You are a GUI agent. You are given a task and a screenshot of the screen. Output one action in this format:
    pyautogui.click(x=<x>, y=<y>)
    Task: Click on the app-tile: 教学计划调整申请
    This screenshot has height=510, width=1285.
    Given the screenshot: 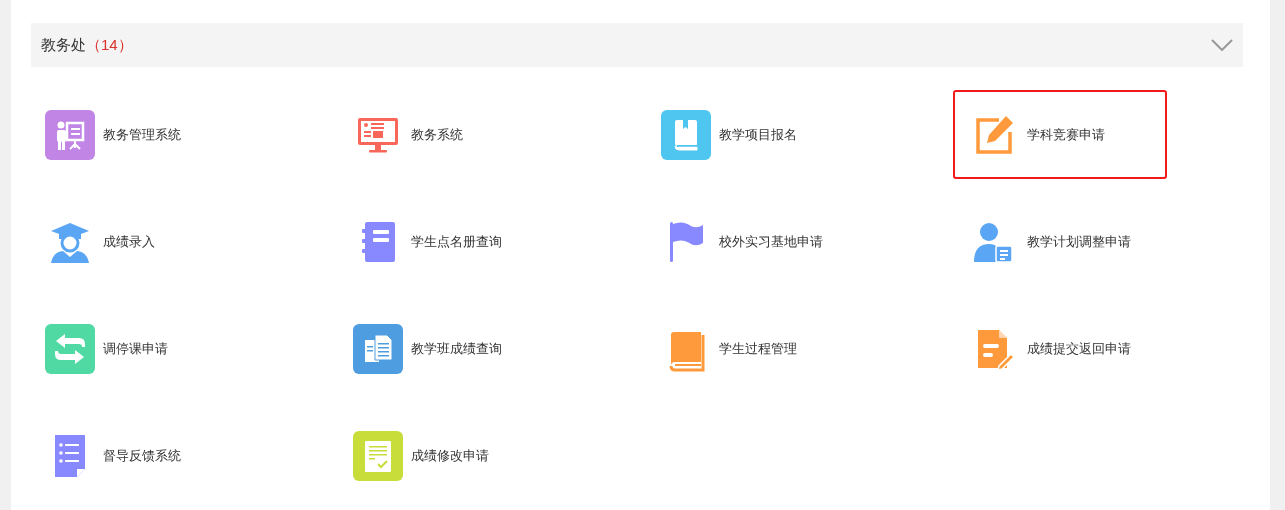 What is the action you would take?
    pyautogui.click(x=1060, y=241)
    